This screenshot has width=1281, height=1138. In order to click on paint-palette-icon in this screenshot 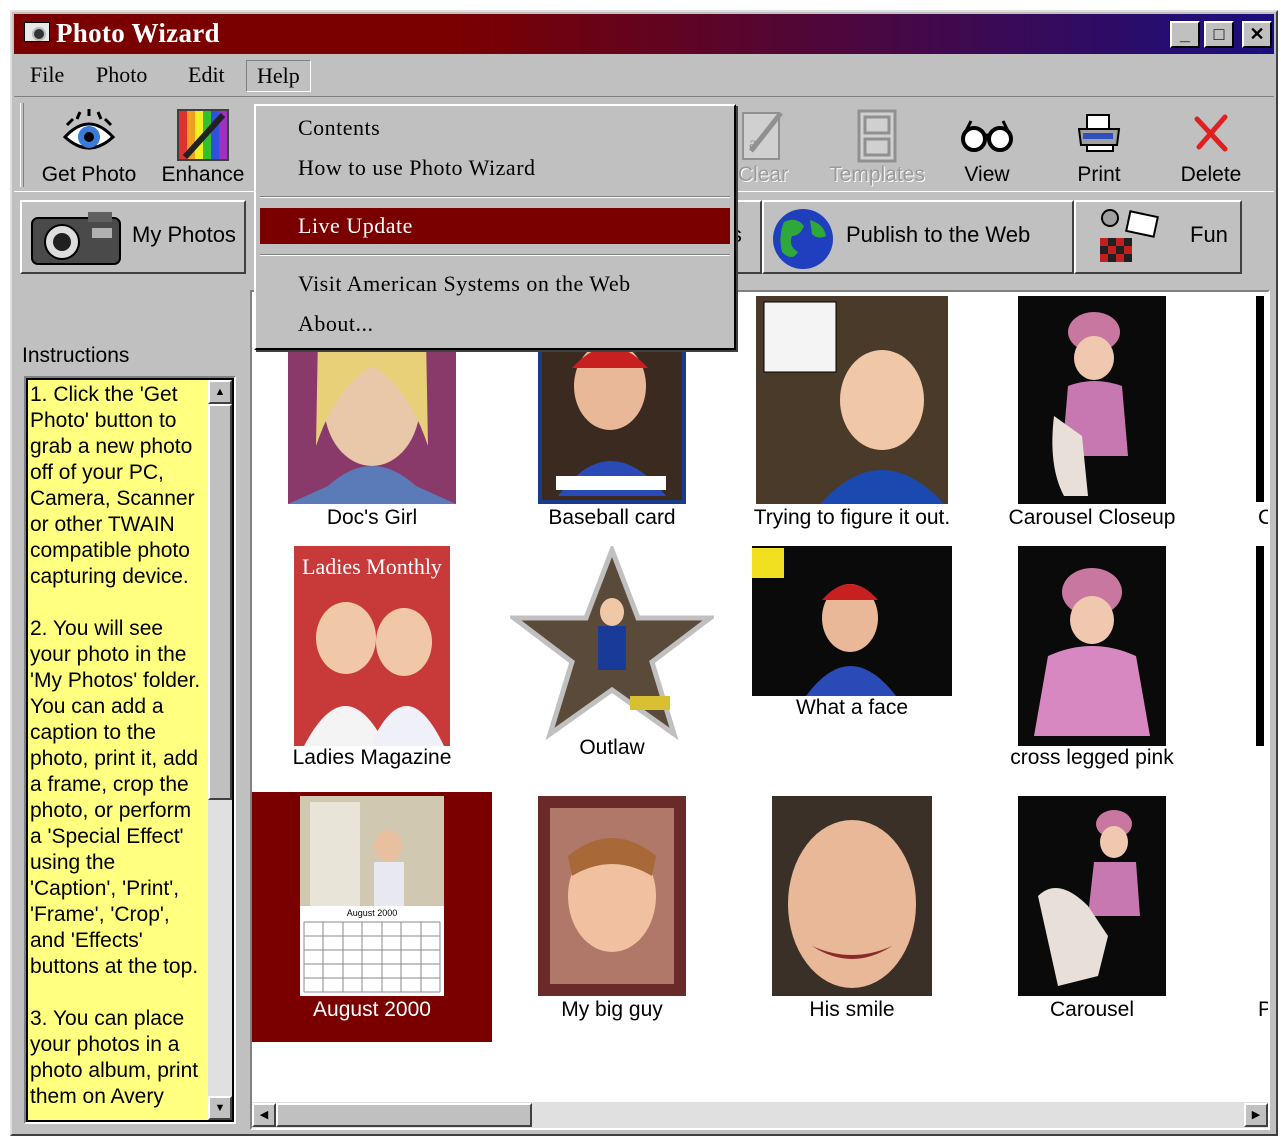, I will do `click(203, 135)`.